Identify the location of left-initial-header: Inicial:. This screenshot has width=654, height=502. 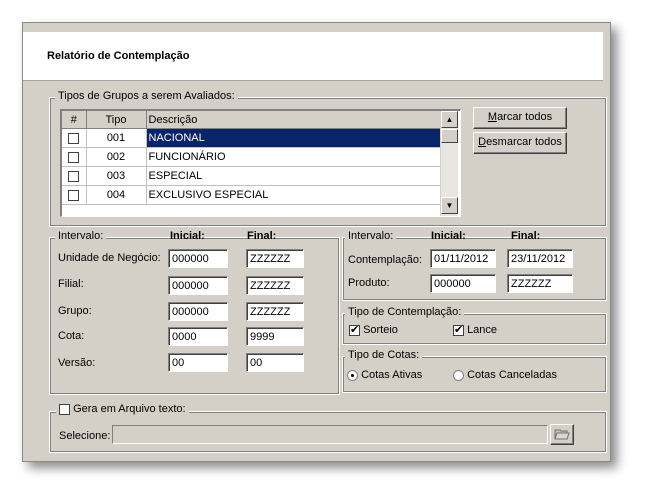
(187, 236).